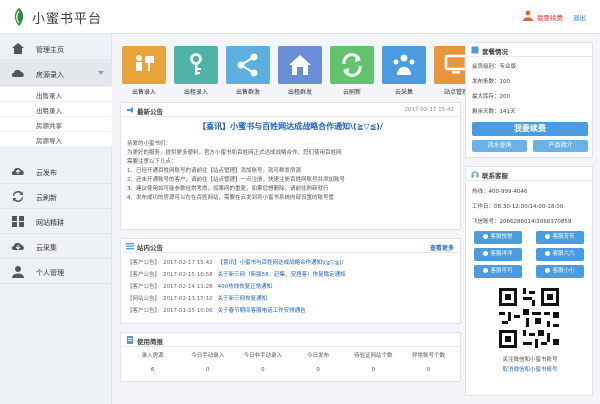 Image resolution: width=600 pixels, height=404 pixels. What do you see at coordinates (188, 263) in the screenshot?
I see `news-time: 2017-02-17 15:42` at bounding box center [188, 263].